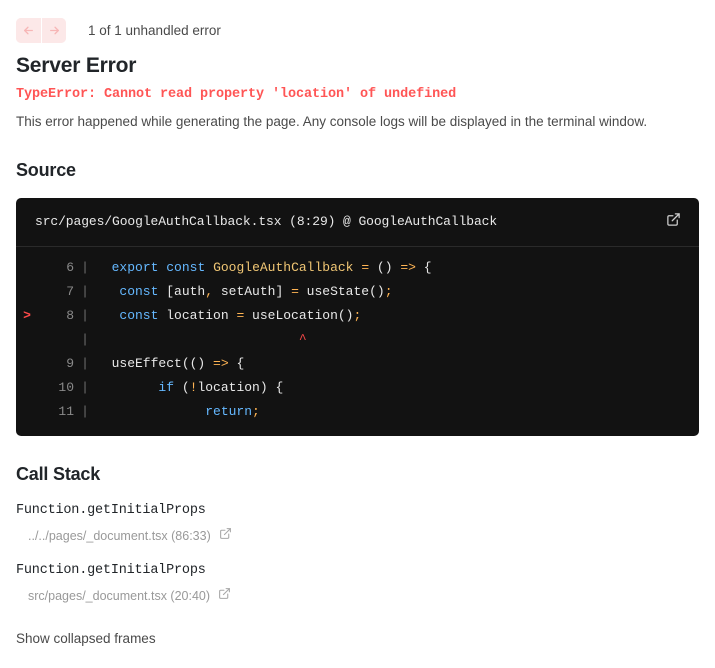 The height and width of the screenshot is (668, 715). What do you see at coordinates (232, 411) in the screenshot?
I see `code-line-text: return;` at bounding box center [232, 411].